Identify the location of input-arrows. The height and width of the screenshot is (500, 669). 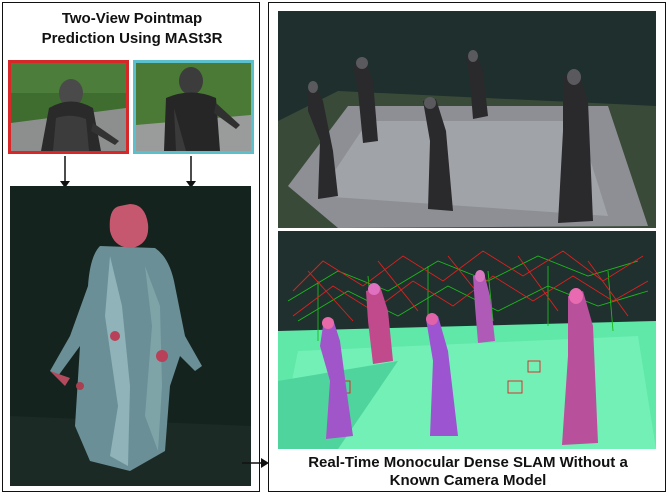
(128, 172).